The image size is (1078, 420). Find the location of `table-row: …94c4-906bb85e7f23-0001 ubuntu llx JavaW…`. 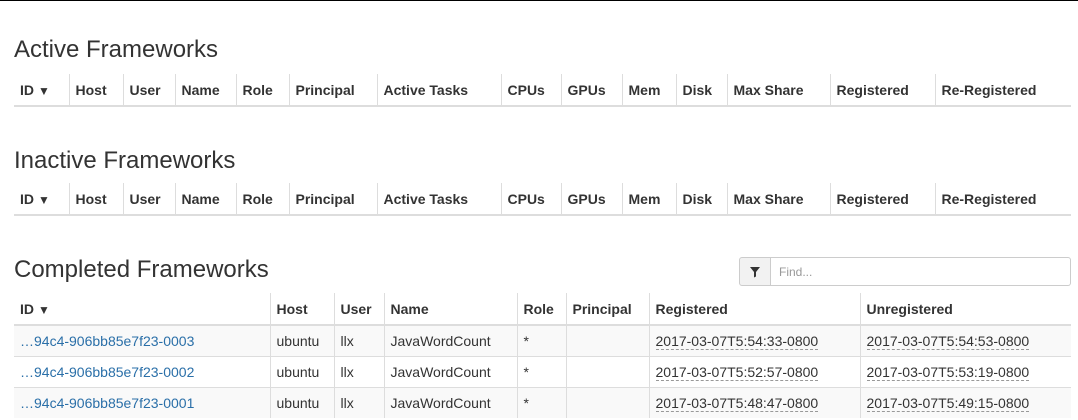

table-row: …94c4-906bb85e7f23-0001 ubuntu llx JavaW… is located at coordinates (542, 402).